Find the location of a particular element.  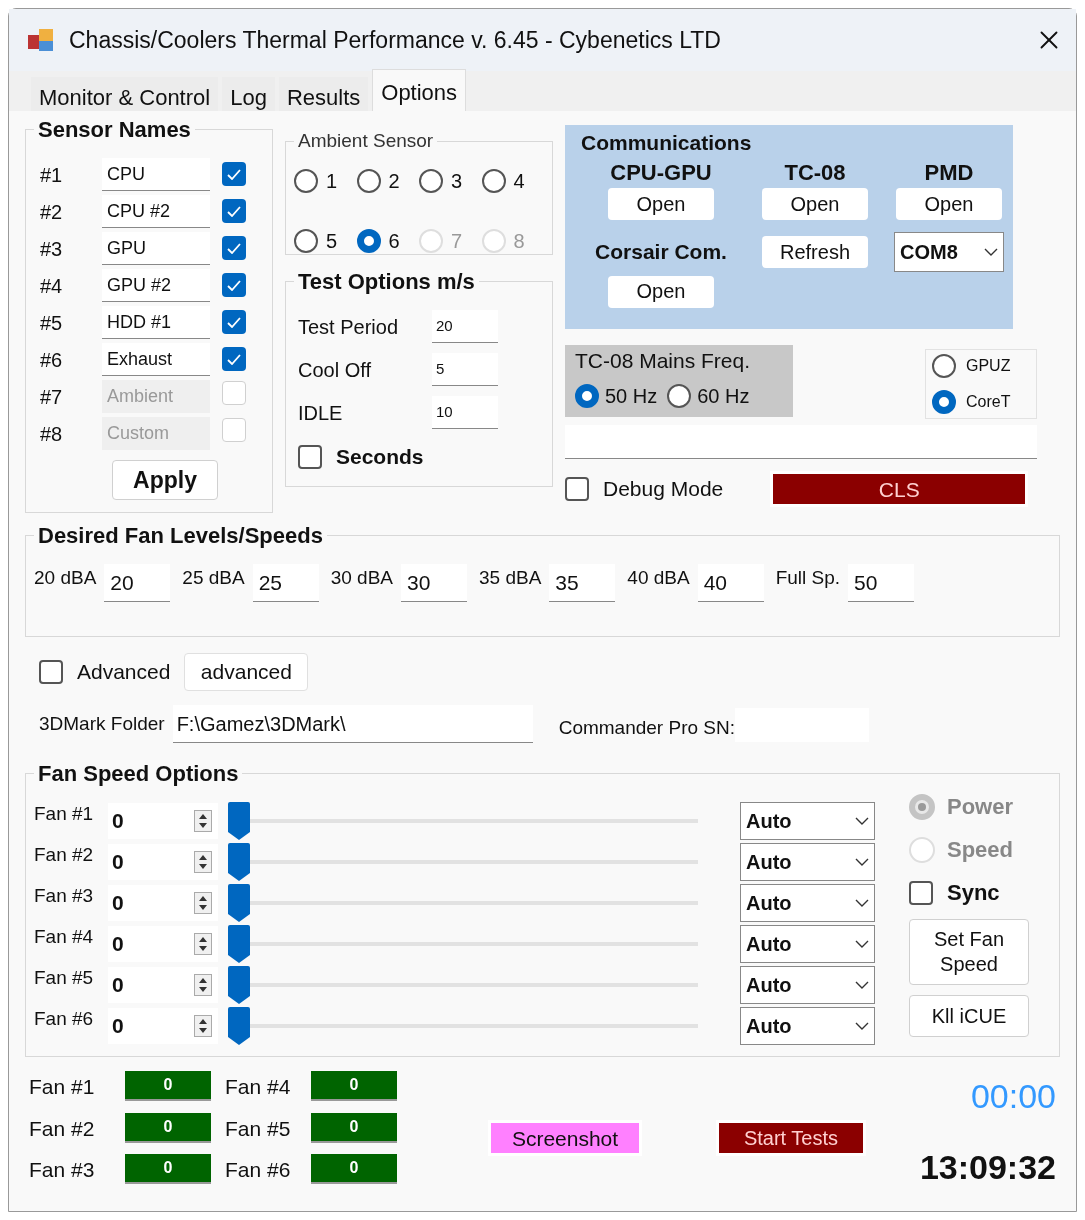

panel-title: TC-08 Mains Freq. is located at coordinates (663, 361).